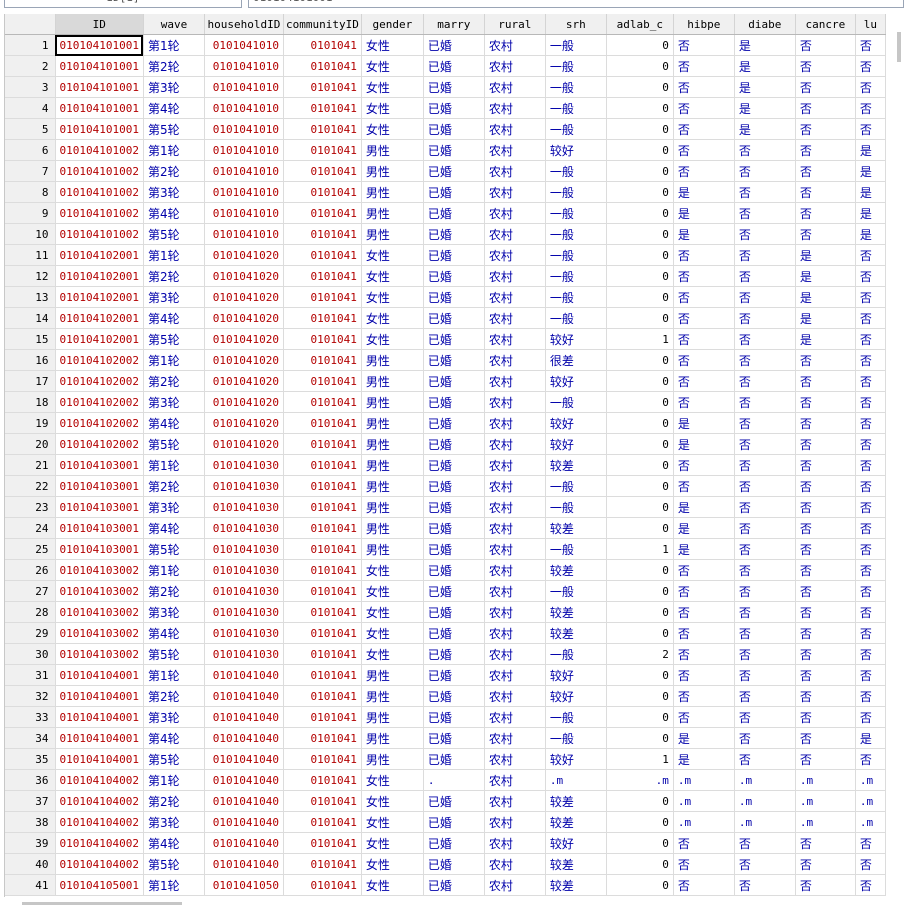  I want to click on cell-id: 010104102002, so click(99, 360).